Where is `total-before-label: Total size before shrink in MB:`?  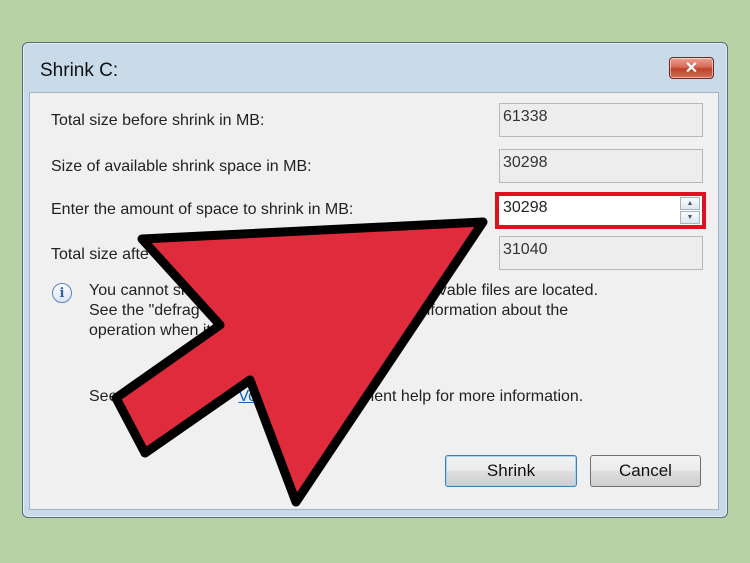 total-before-label: Total size before shrink in MB: is located at coordinates (158, 120).